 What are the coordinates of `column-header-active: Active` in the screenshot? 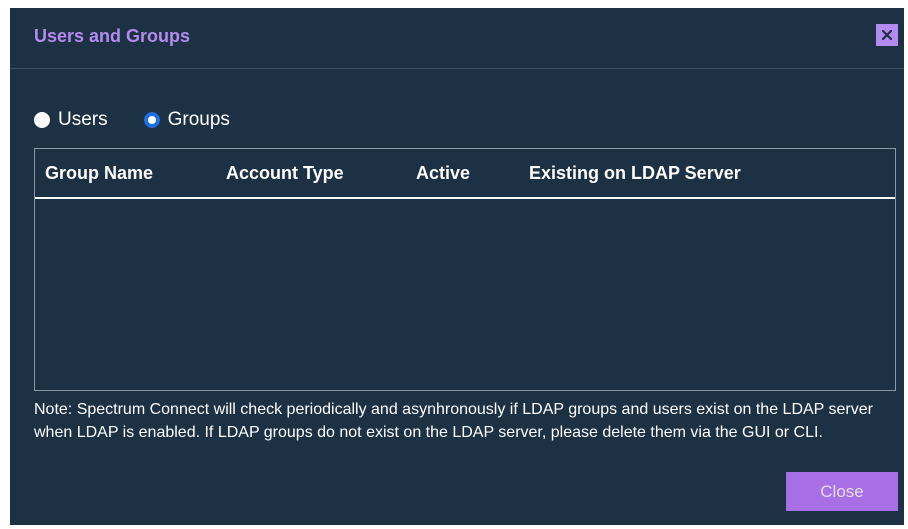 It's located at (443, 173).